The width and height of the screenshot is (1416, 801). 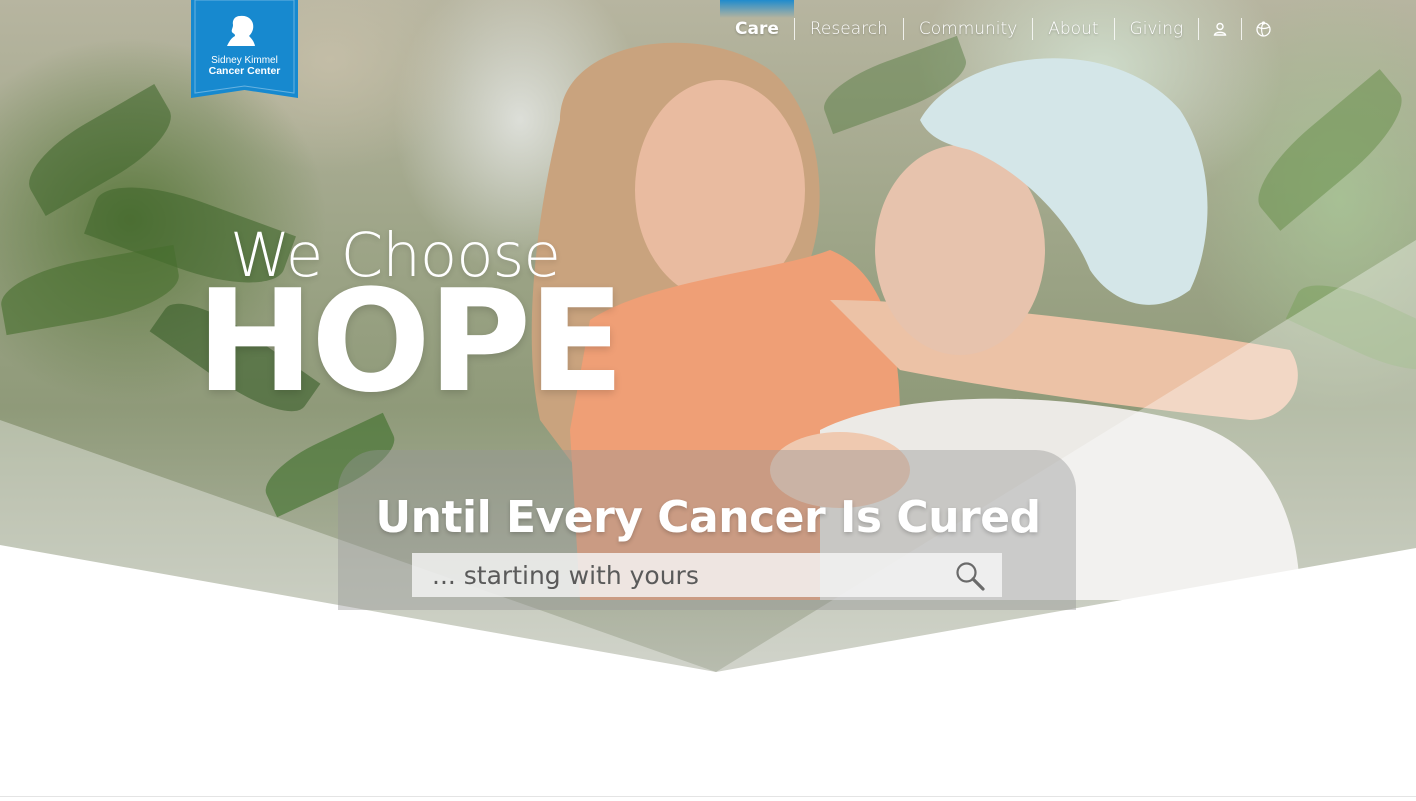 What do you see at coordinates (849, 29) in the screenshot?
I see `nav-item-research: Research` at bounding box center [849, 29].